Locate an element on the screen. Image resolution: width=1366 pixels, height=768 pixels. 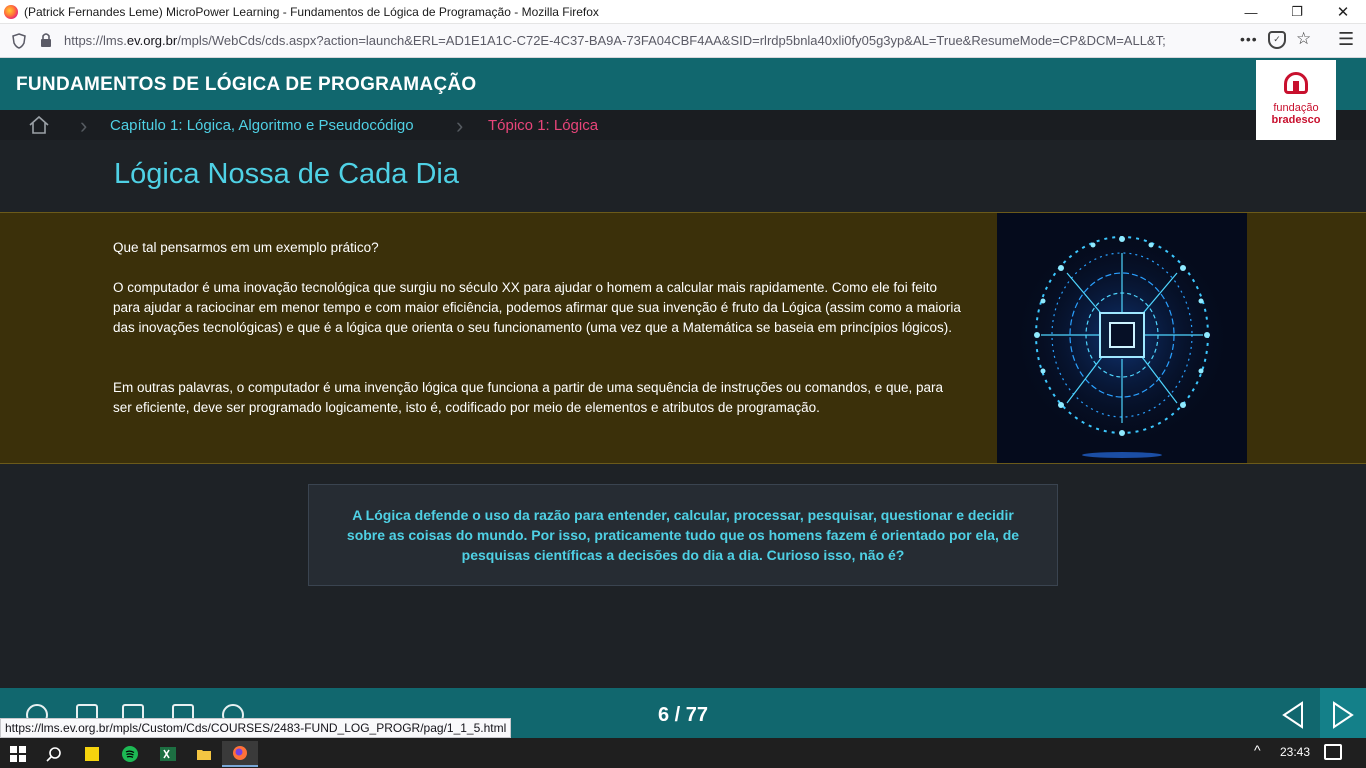
brain-circuit-image is located at coordinates (1122, 338).